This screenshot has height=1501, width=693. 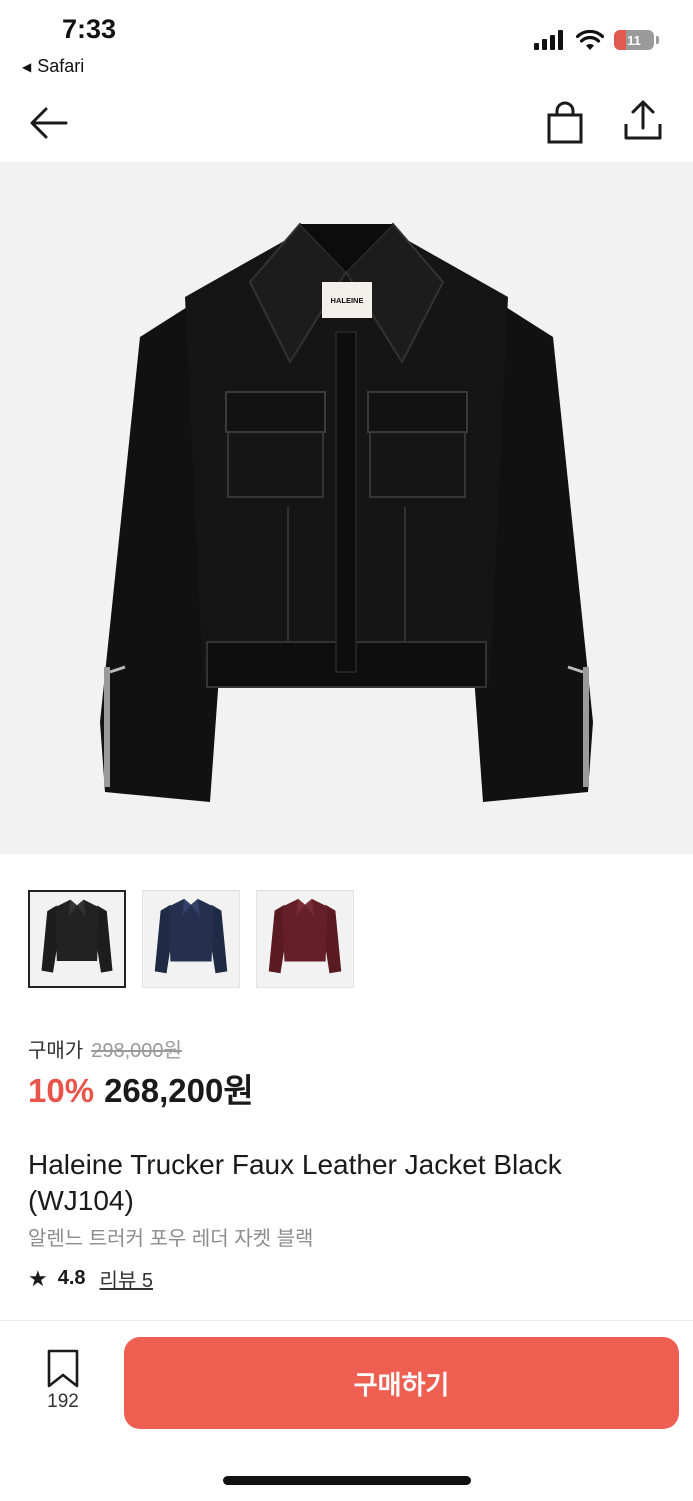 What do you see at coordinates (63, 1401) in the screenshot?
I see `bookmark-count: 192` at bounding box center [63, 1401].